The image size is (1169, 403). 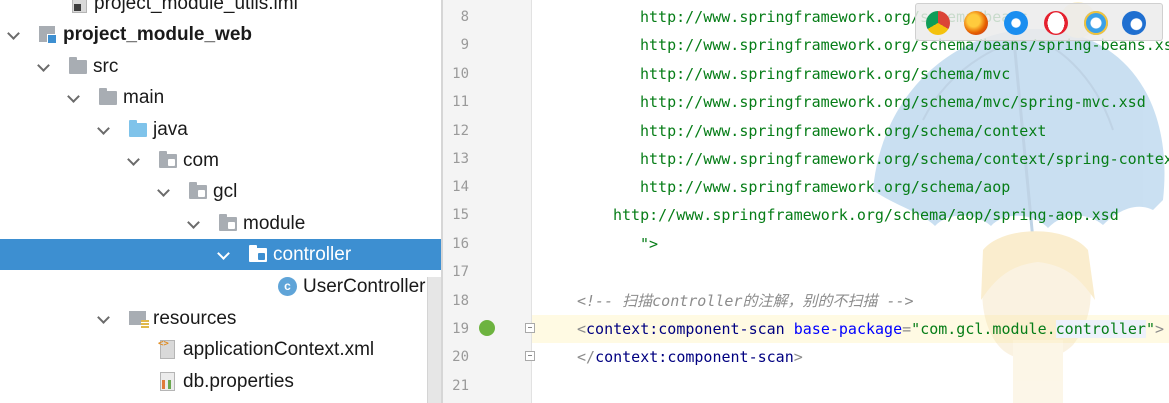 What do you see at coordinates (586, 357) in the screenshot?
I see `code-token: </` at bounding box center [586, 357].